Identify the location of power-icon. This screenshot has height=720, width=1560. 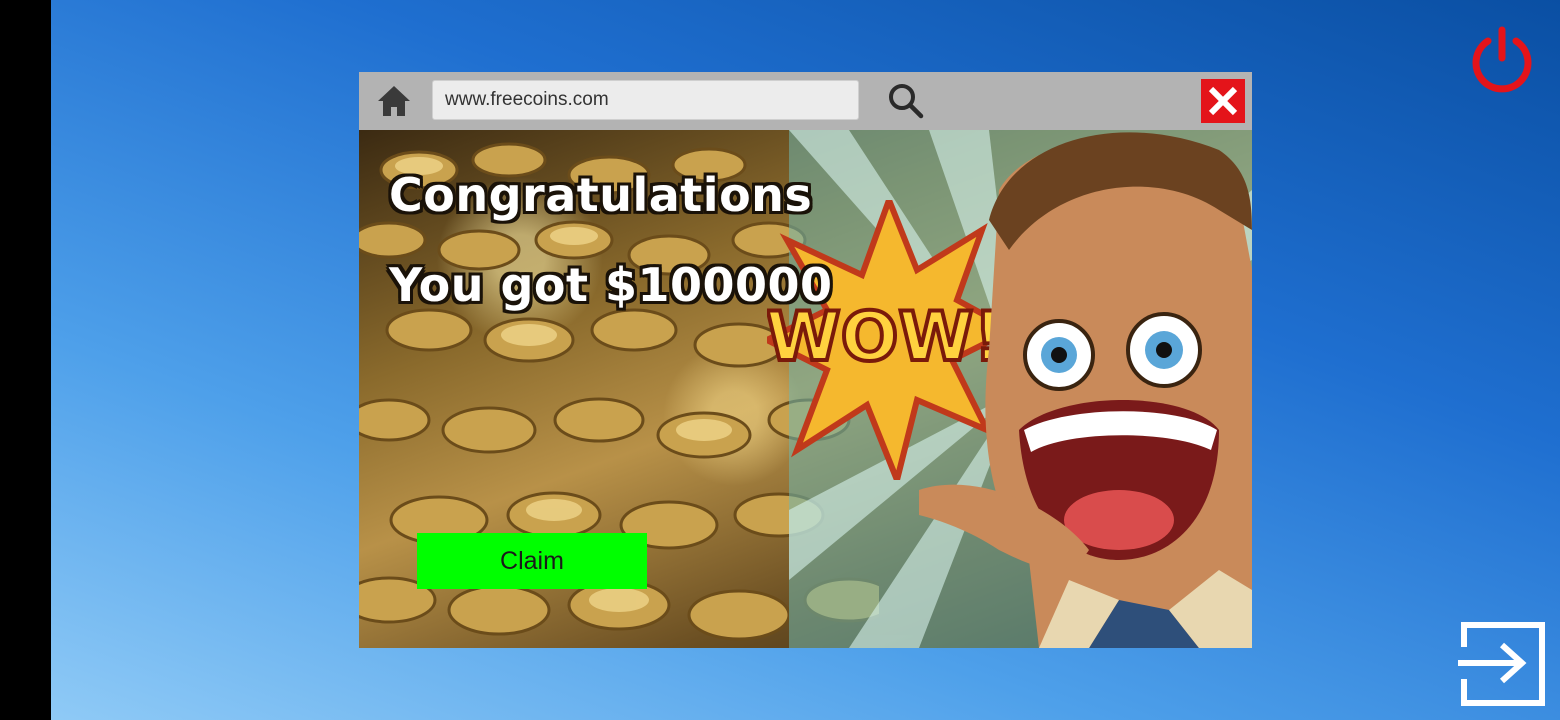
(1502, 59).